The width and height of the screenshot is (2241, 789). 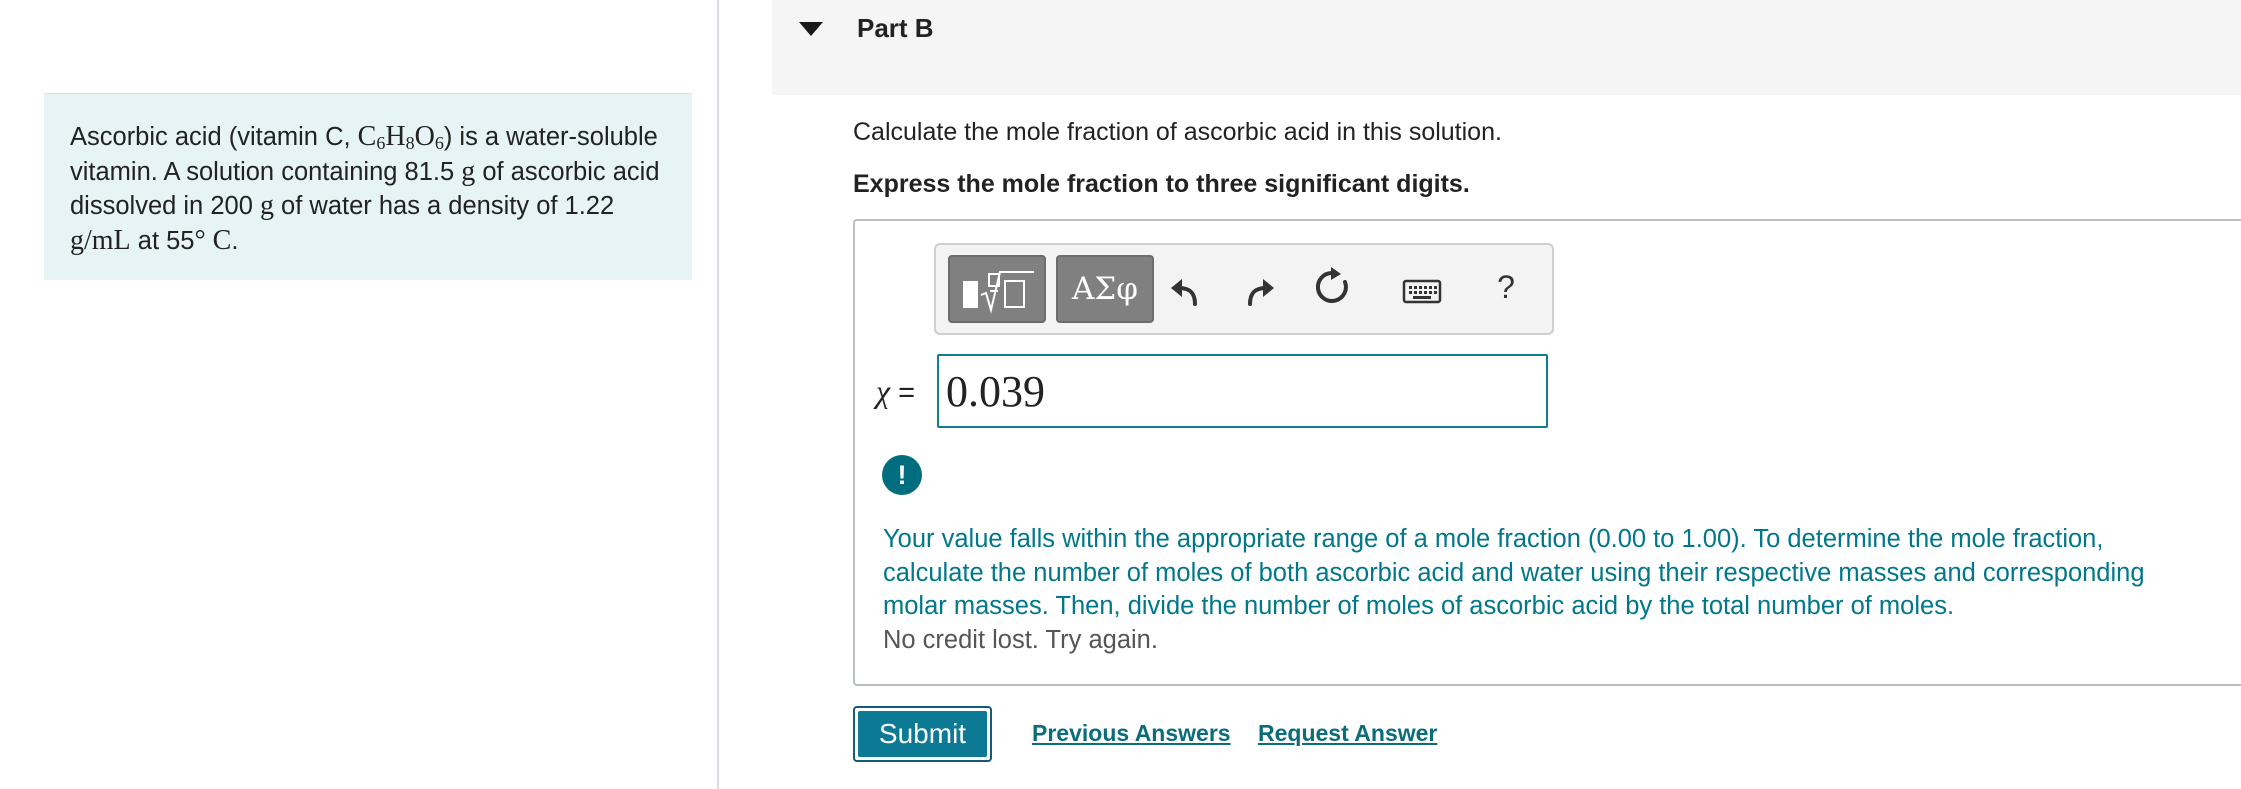 I want to click on feedback-status: No credit lost. Try again., so click(x=1020, y=639).